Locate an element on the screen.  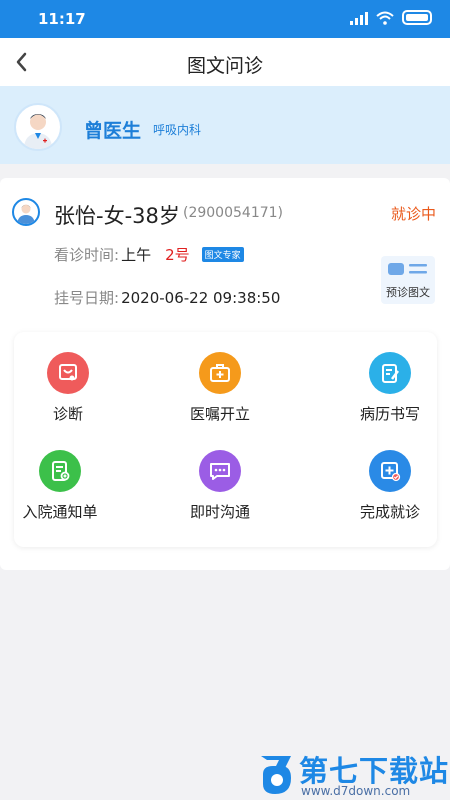
visit-time-label: 看诊时间: is located at coordinates (87, 255).